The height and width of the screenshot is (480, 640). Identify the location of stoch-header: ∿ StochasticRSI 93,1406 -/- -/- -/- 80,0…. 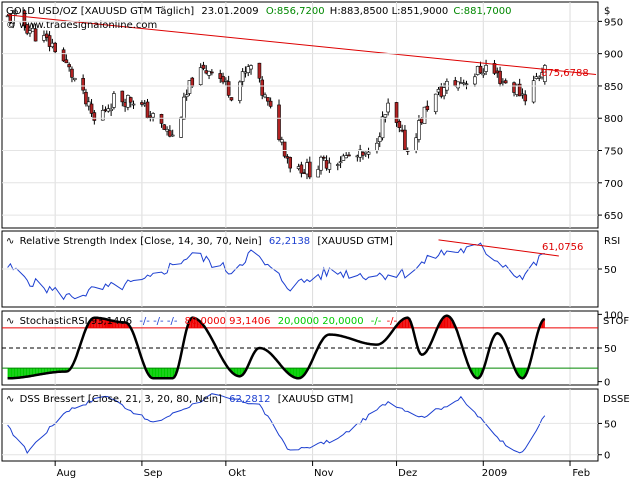
(202, 321).